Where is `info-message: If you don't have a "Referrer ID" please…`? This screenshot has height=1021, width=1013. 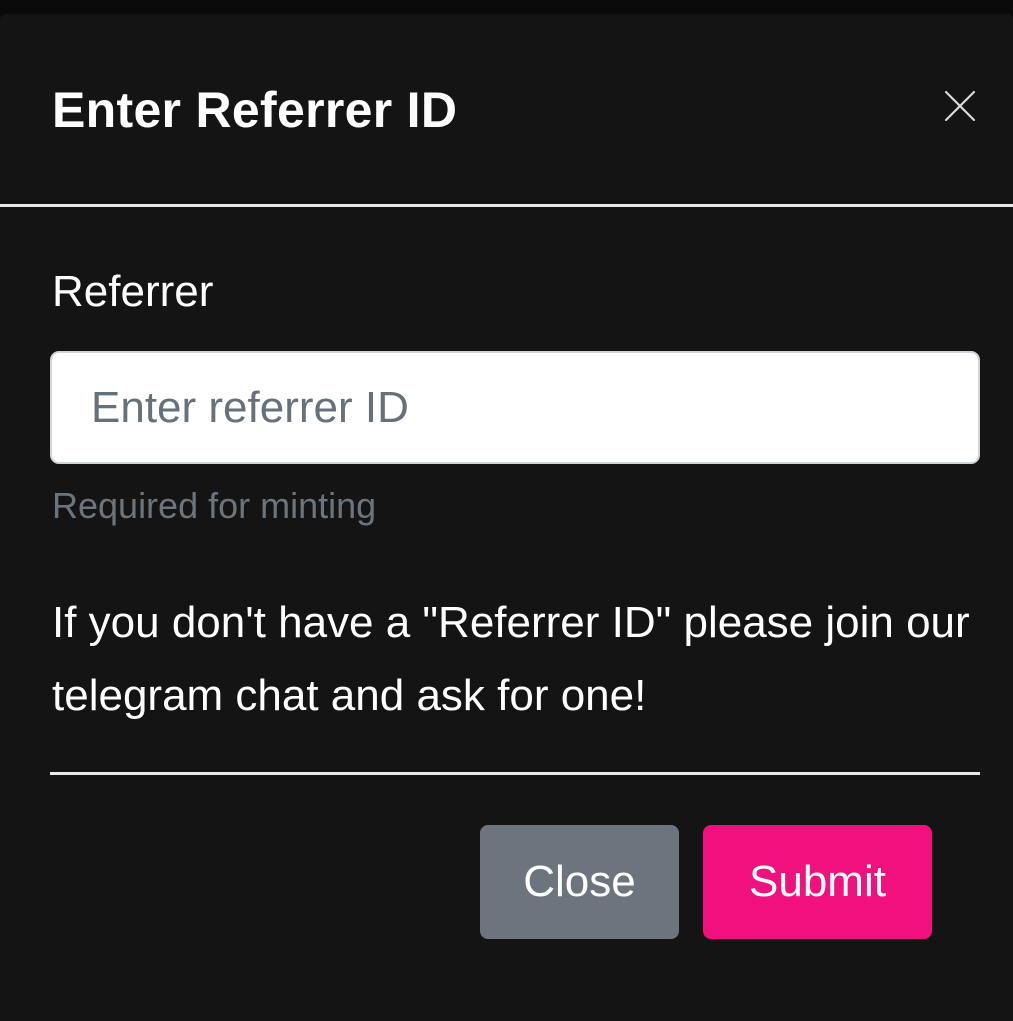 info-message: If you don't have a "Referrer ID" please… is located at coordinates (511, 659).